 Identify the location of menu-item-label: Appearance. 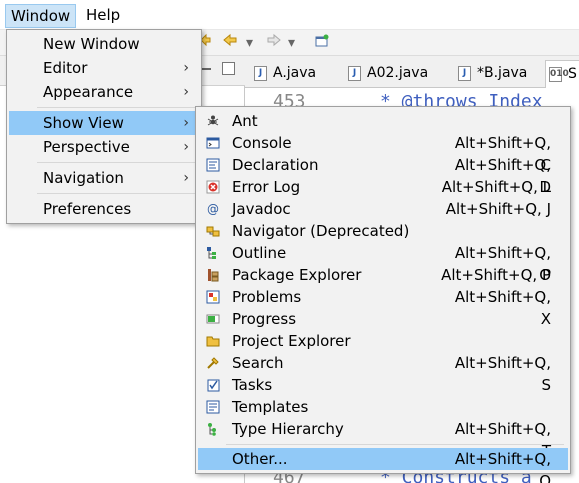
(88, 92).